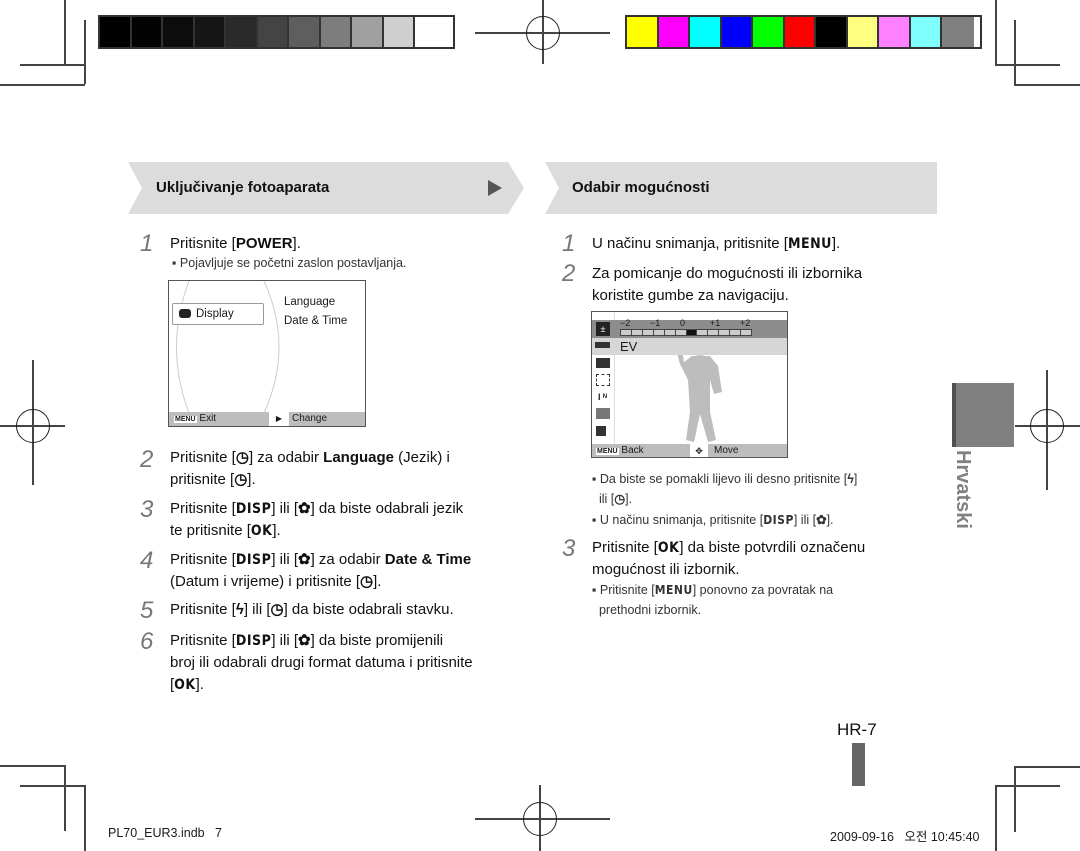  What do you see at coordinates (279, 419) in the screenshot?
I see `right-arrow-icon: ▶` at bounding box center [279, 419].